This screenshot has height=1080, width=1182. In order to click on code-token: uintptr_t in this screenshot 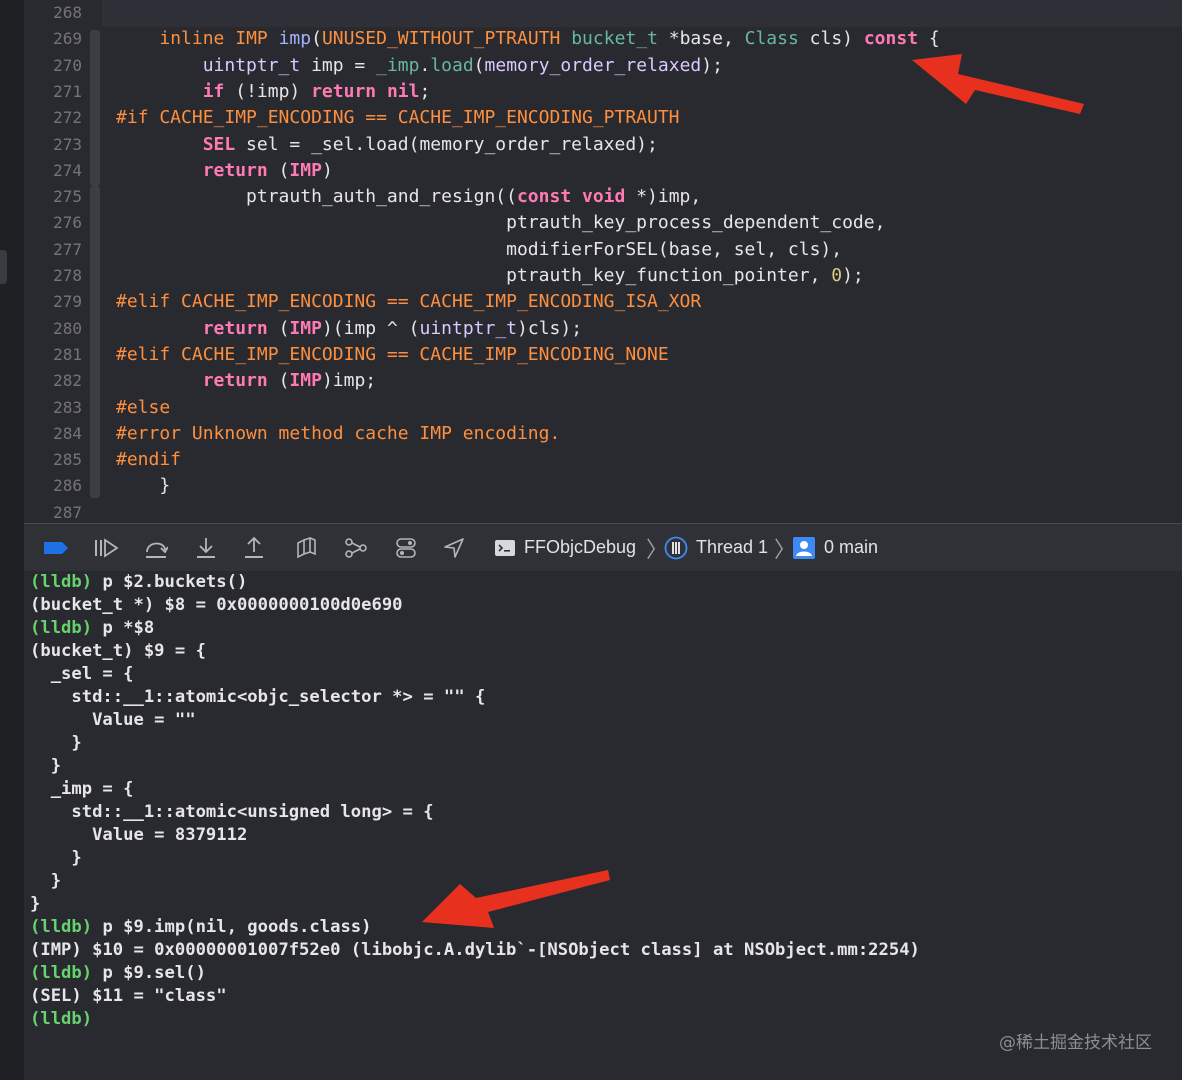, I will do `click(251, 65)`.